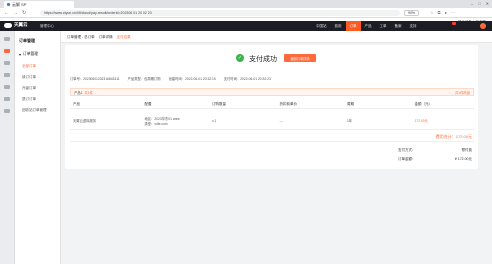 The height and width of the screenshot is (264, 492). I want to click on forward-arrow-icon: →, so click(15, 13).